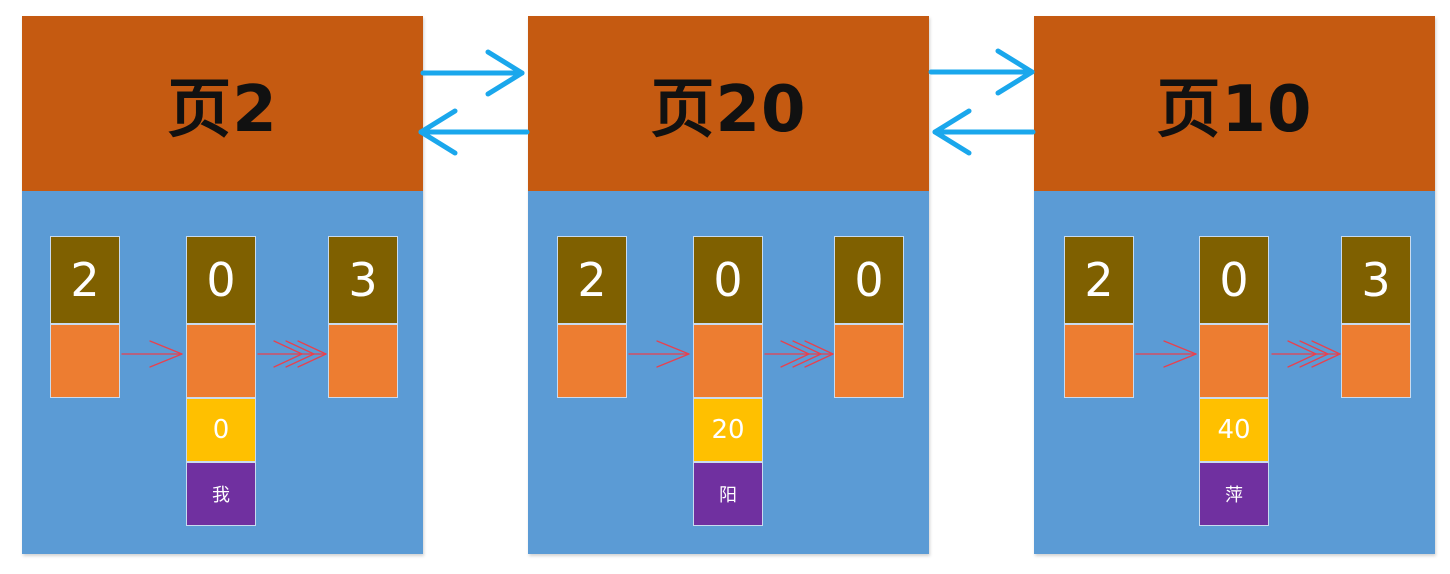 The image size is (1450, 574). What do you see at coordinates (728, 430) in the screenshot?
I see `record-key-2: 20` at bounding box center [728, 430].